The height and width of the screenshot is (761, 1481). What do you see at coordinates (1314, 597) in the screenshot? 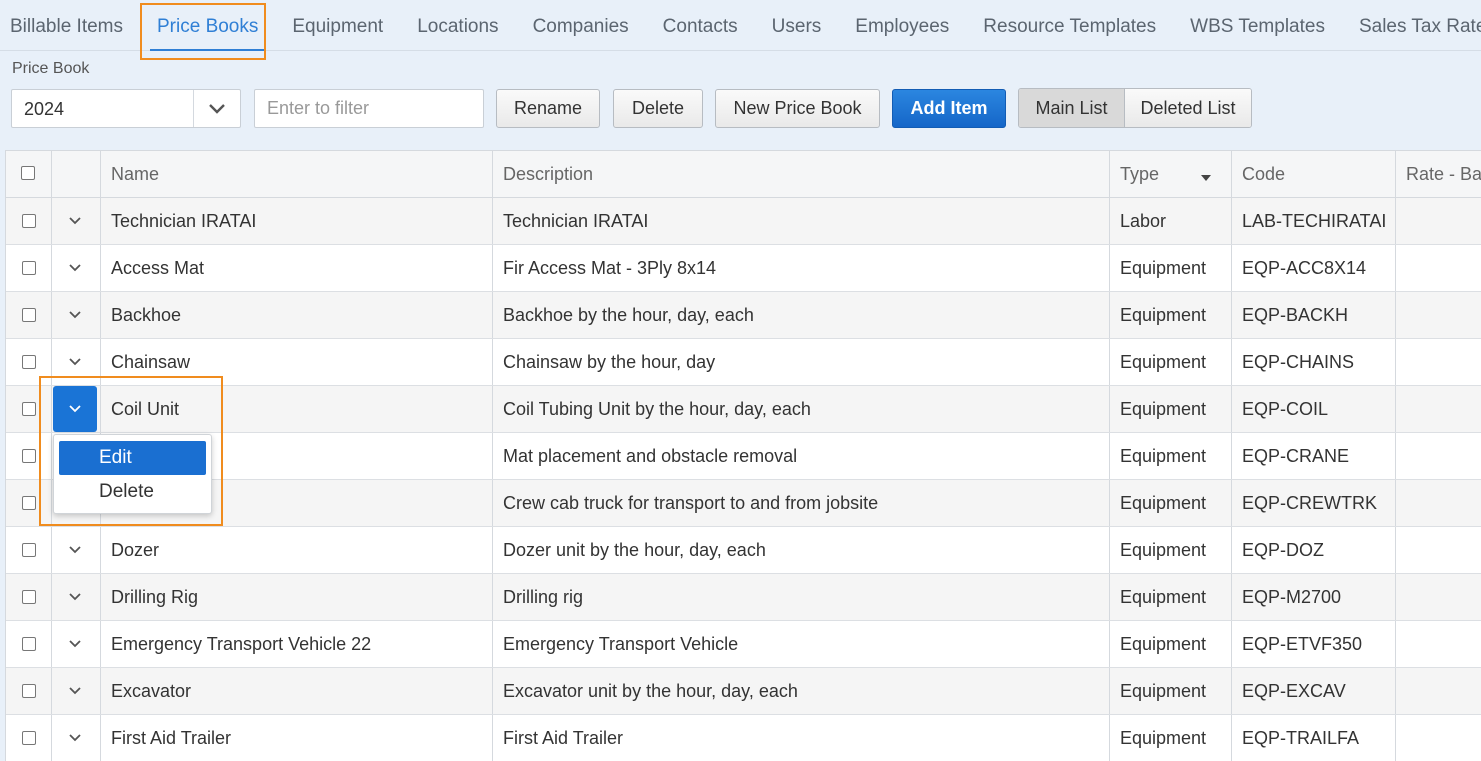
I see `row-code: EQP-M2700` at bounding box center [1314, 597].